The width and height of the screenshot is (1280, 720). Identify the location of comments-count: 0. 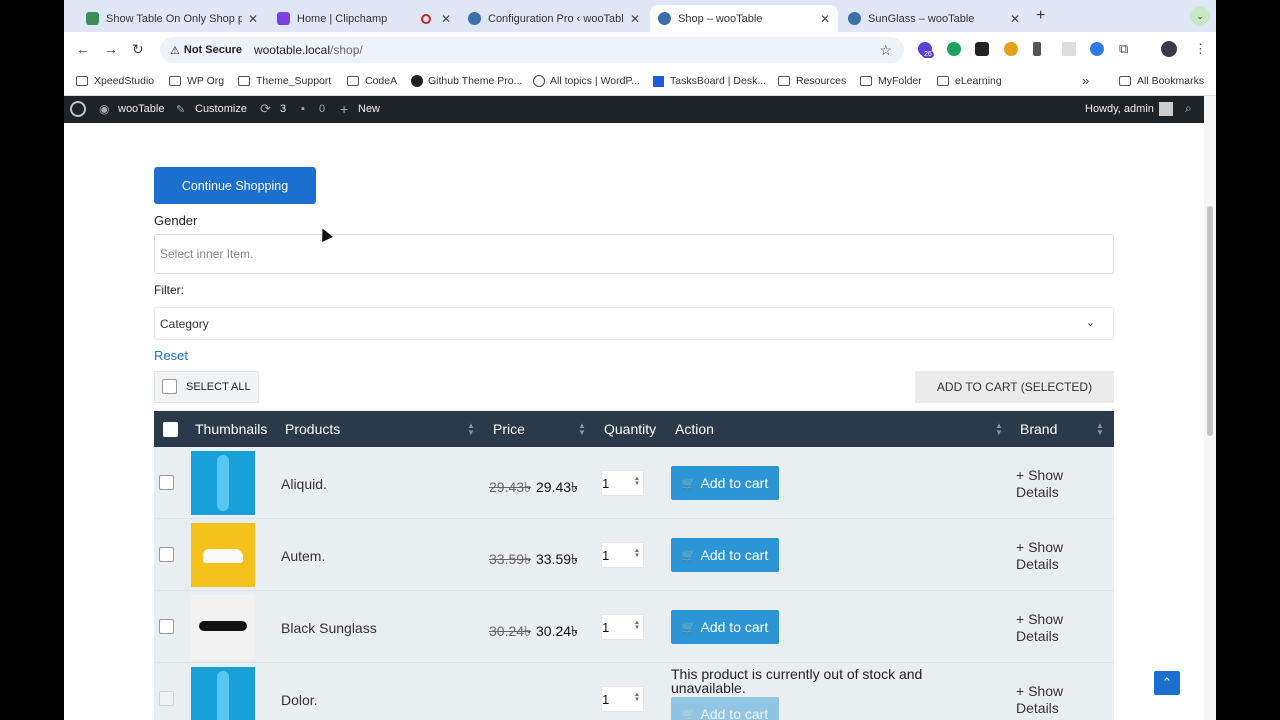
(322, 109).